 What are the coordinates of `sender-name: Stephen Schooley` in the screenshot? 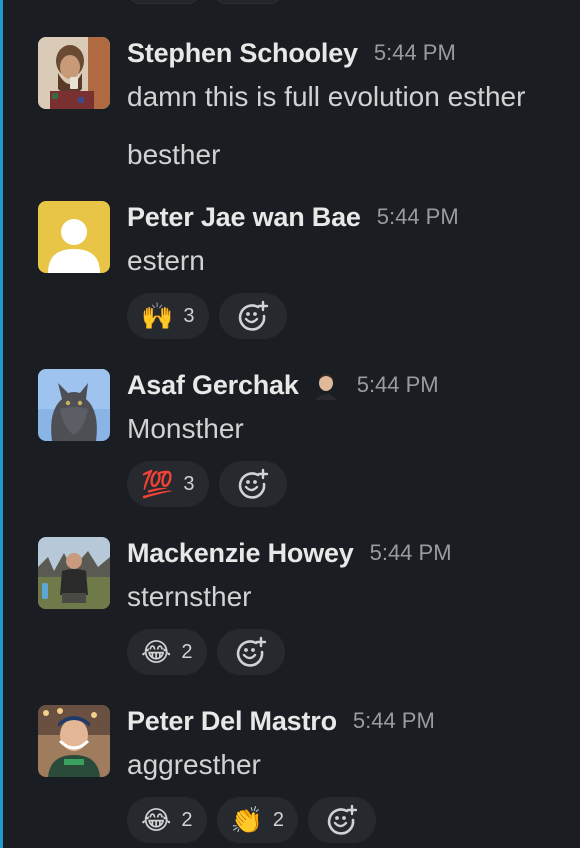 It's located at (242, 53).